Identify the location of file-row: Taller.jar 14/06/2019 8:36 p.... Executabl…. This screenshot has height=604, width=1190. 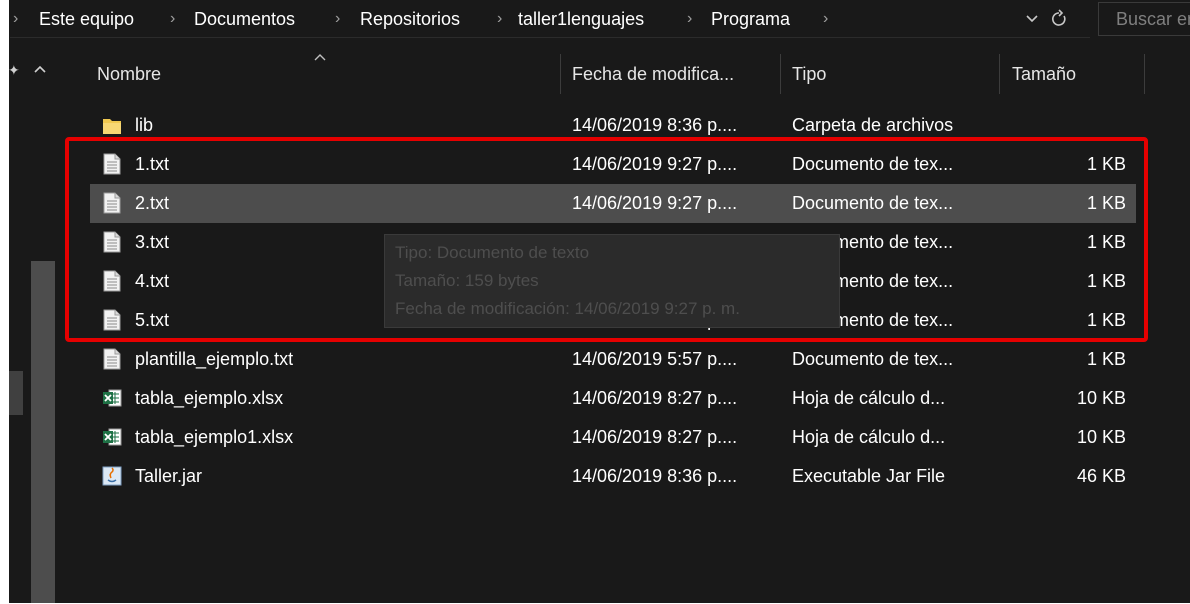
(613, 476).